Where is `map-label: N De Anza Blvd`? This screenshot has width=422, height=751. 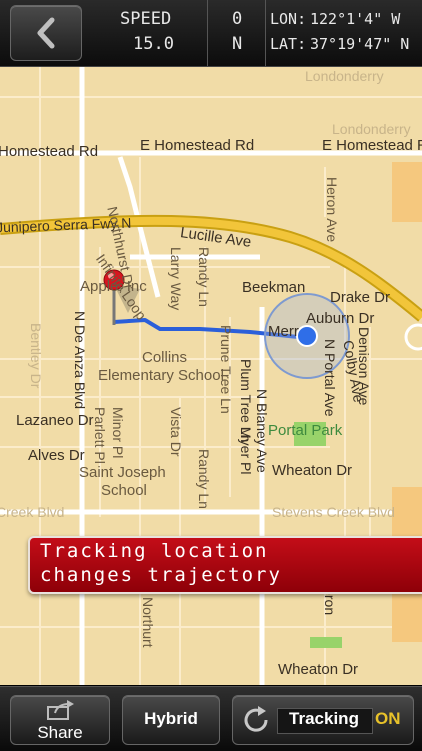 map-label: N De Anza Blvd is located at coordinates (80, 360).